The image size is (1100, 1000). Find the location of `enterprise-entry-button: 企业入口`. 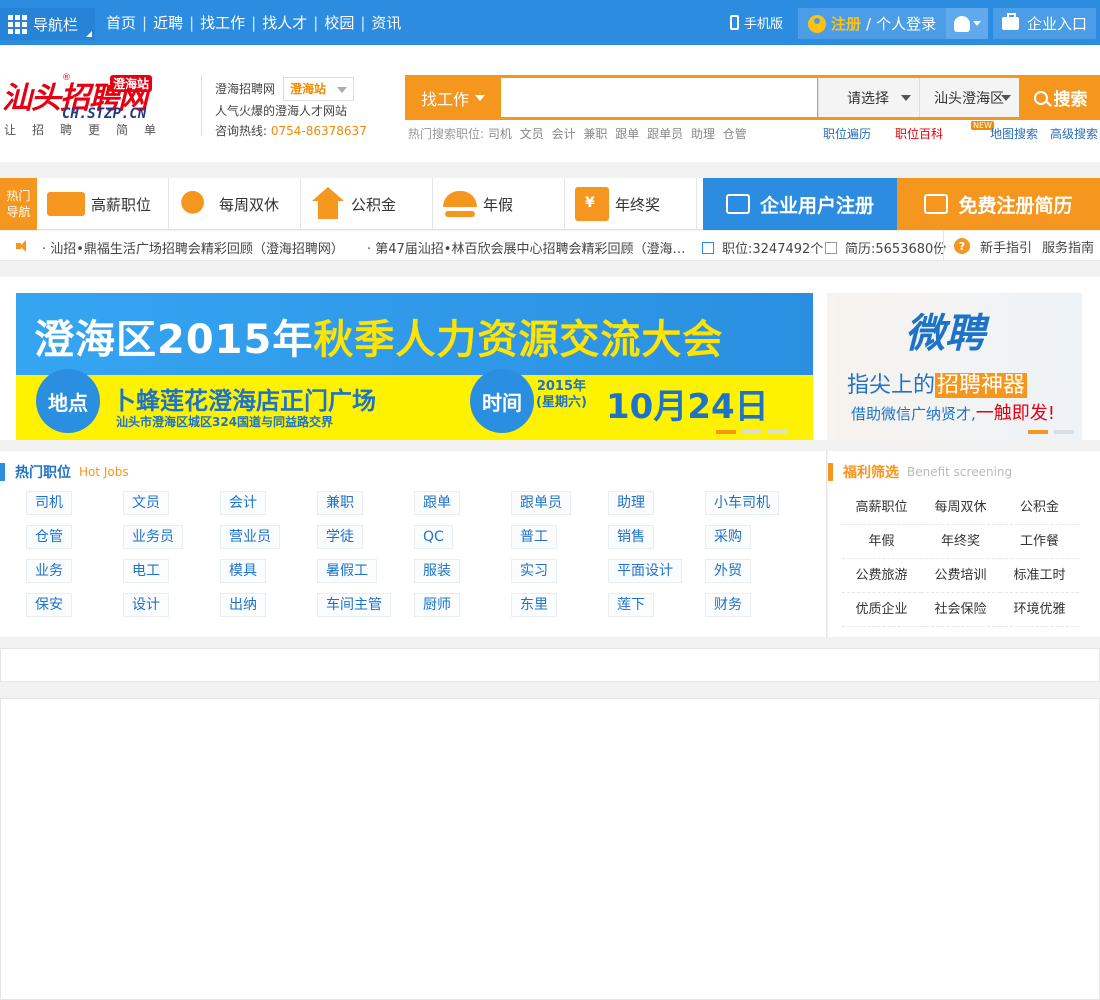

enterprise-entry-button: 企业入口 is located at coordinates (1044, 23).